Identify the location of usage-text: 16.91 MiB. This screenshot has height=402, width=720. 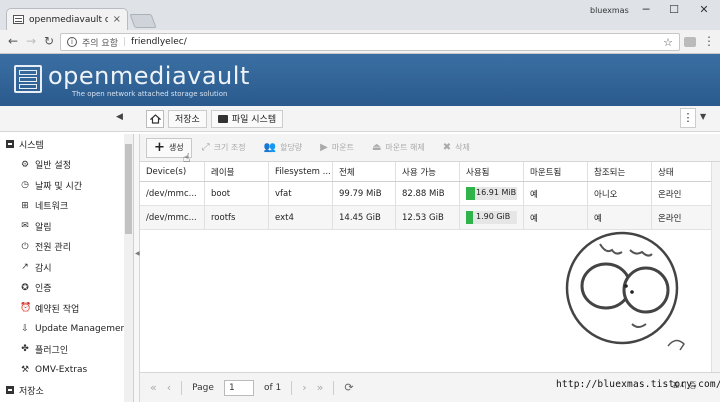
(496, 192).